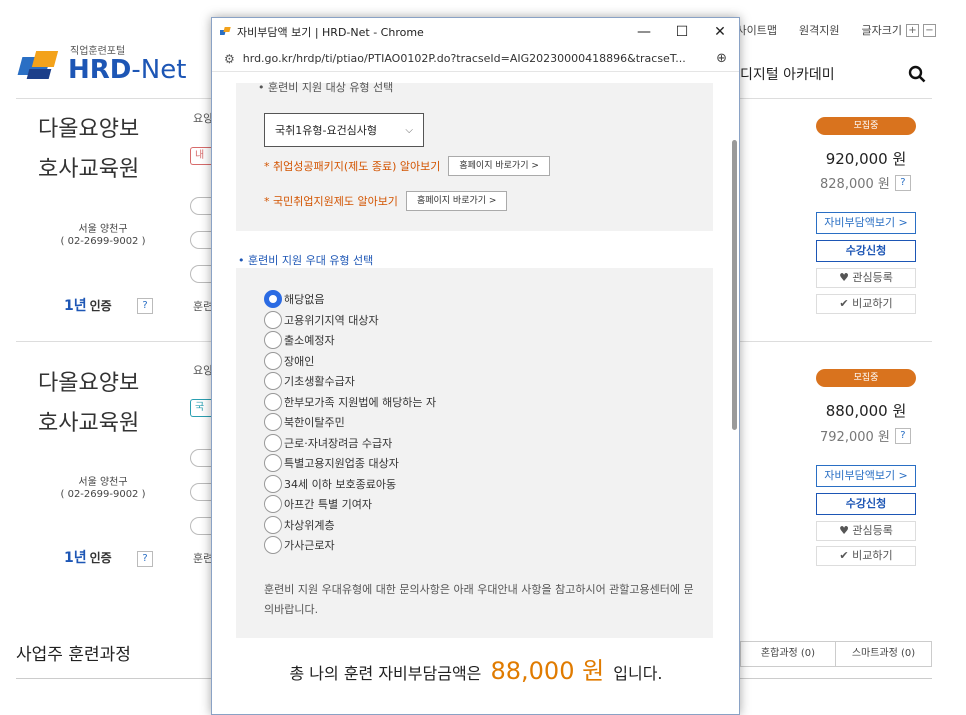  Describe the element at coordinates (866, 159) in the screenshot. I see `course-price: 920,000 원` at that location.